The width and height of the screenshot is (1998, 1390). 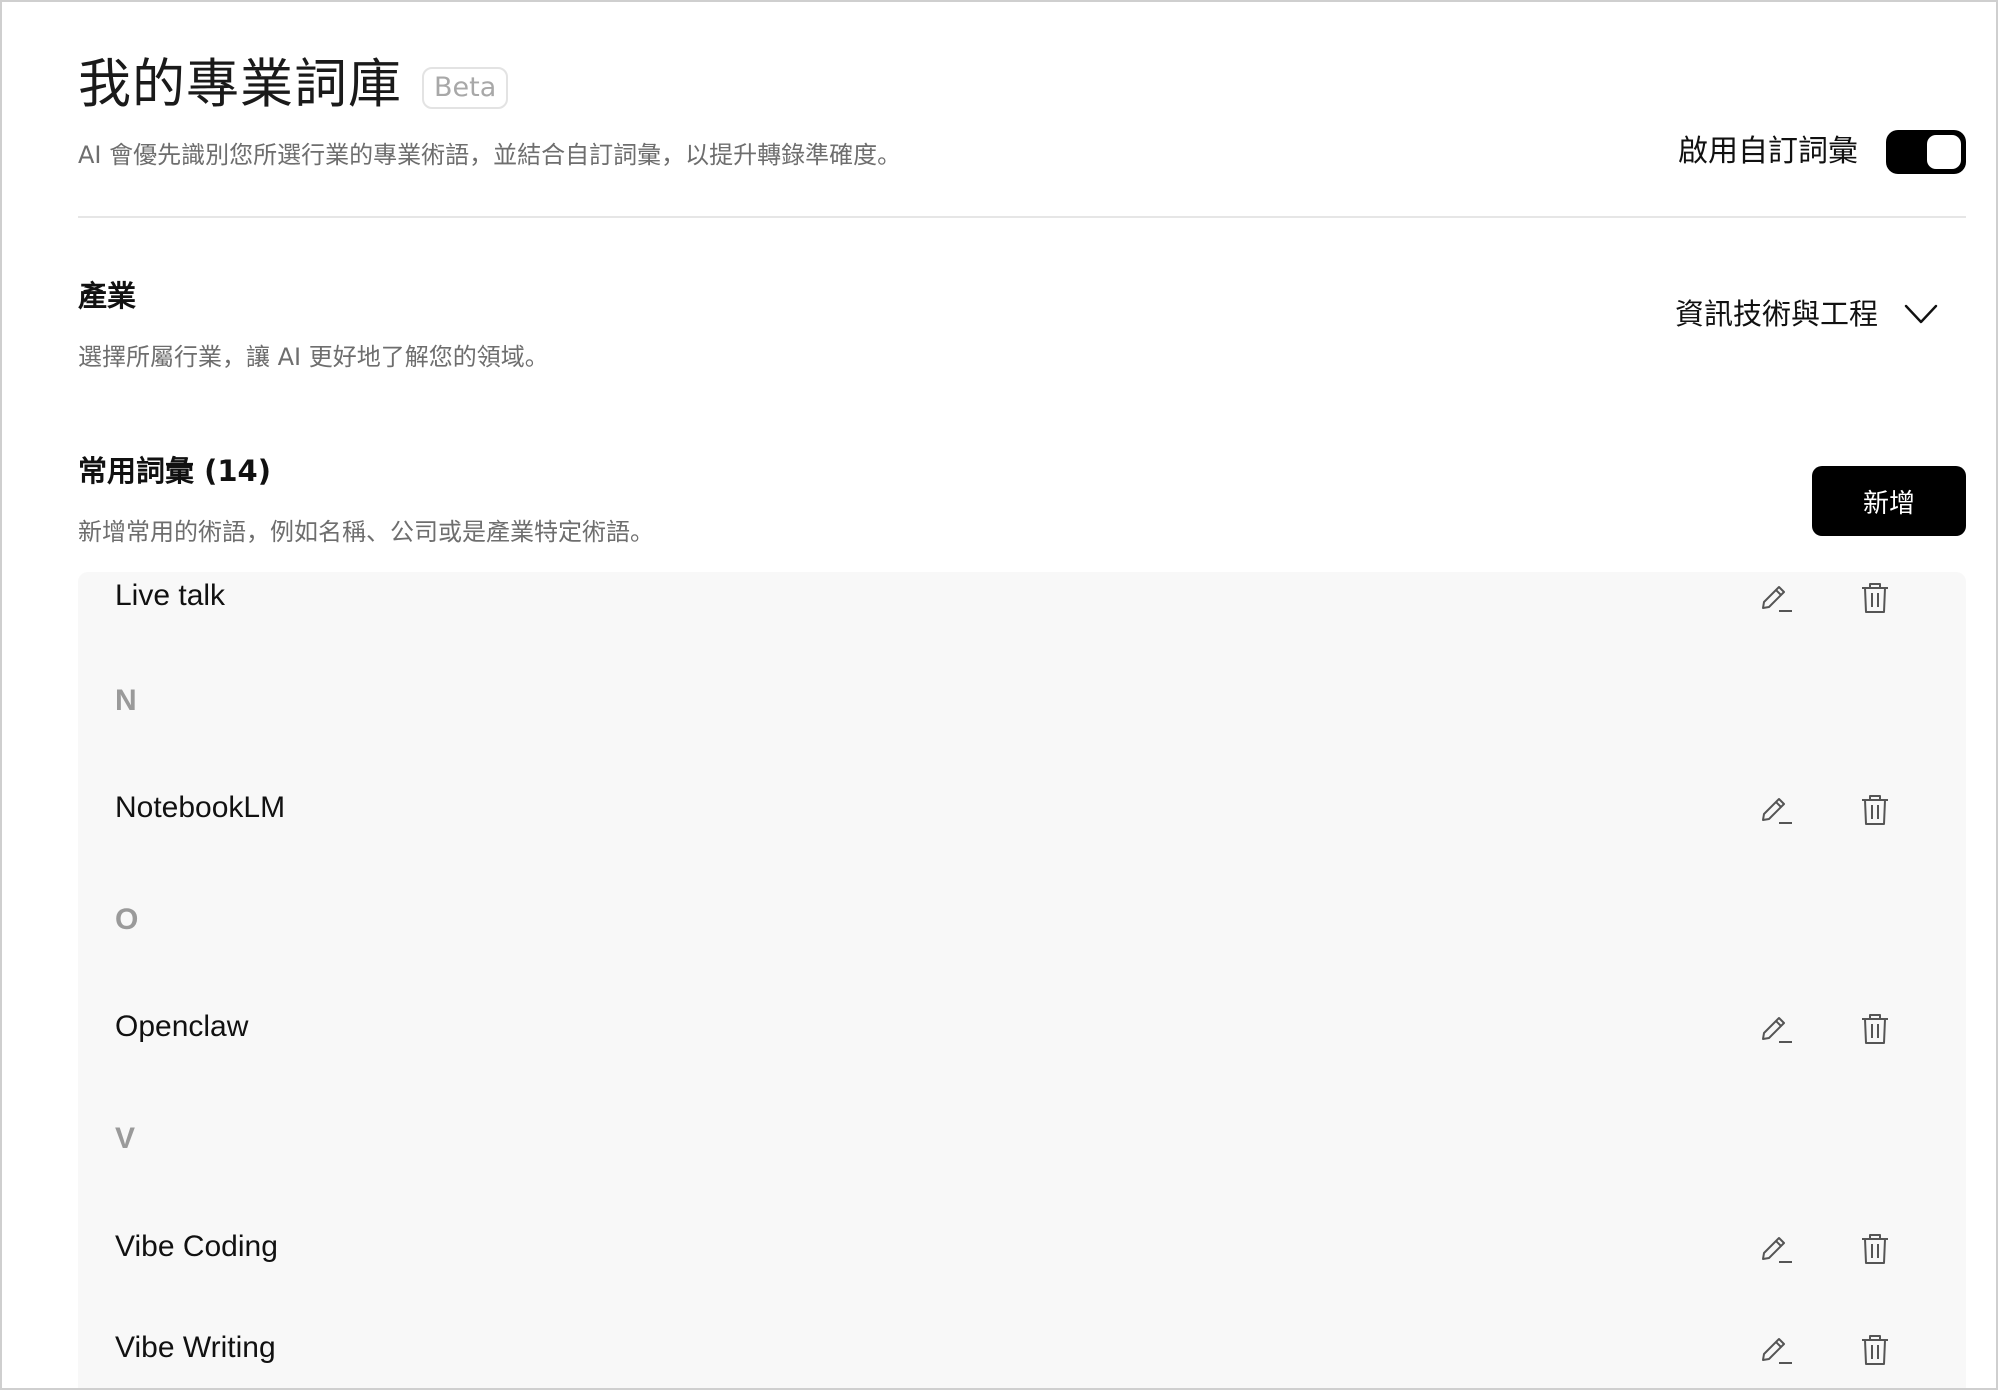 I want to click on term-text: Openclaw, so click(x=182, y=1026).